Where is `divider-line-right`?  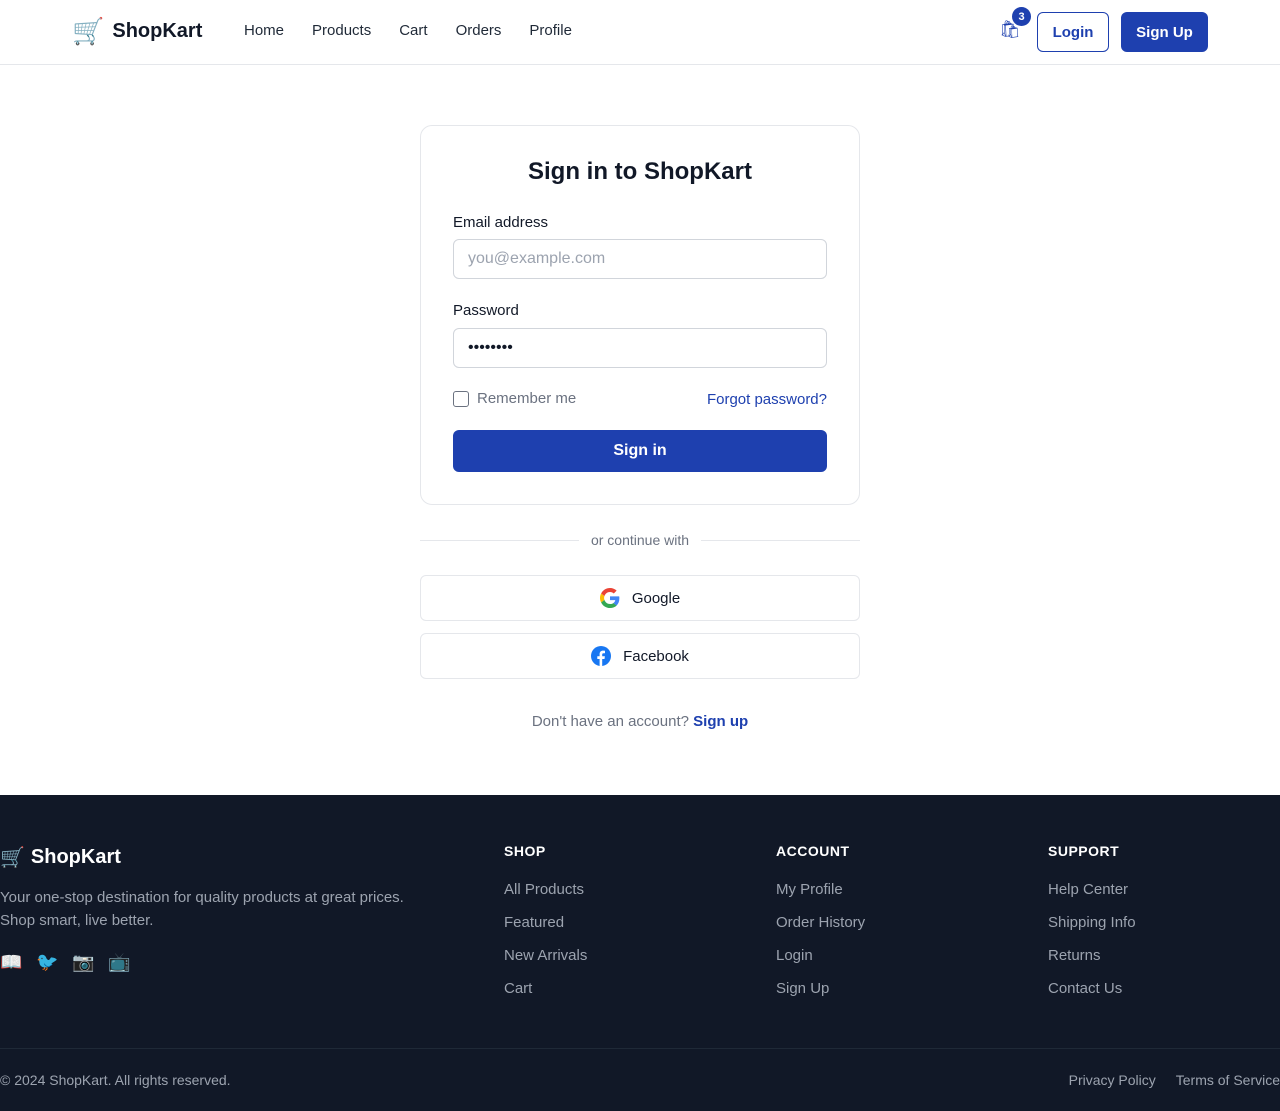
divider-line-right is located at coordinates (780, 540).